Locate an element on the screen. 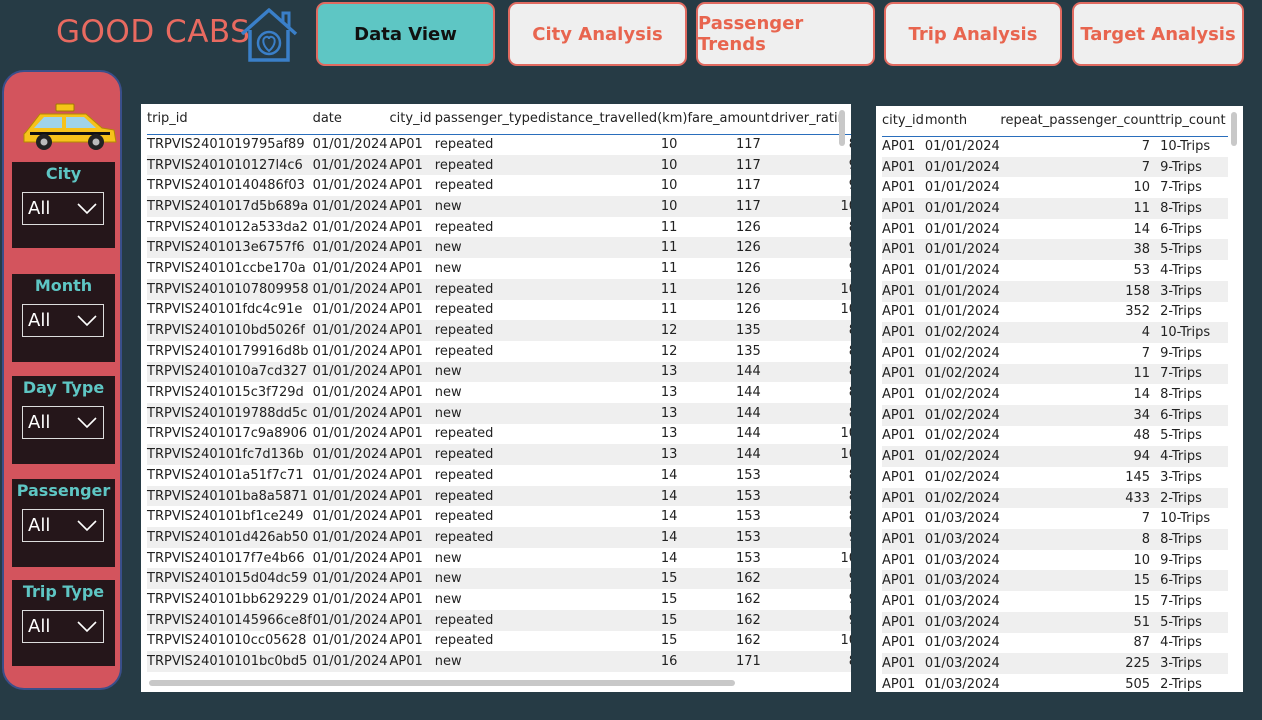  repeat-table-row: AP01 01/02/2024 34 6-Trips is located at coordinates (1055, 415).